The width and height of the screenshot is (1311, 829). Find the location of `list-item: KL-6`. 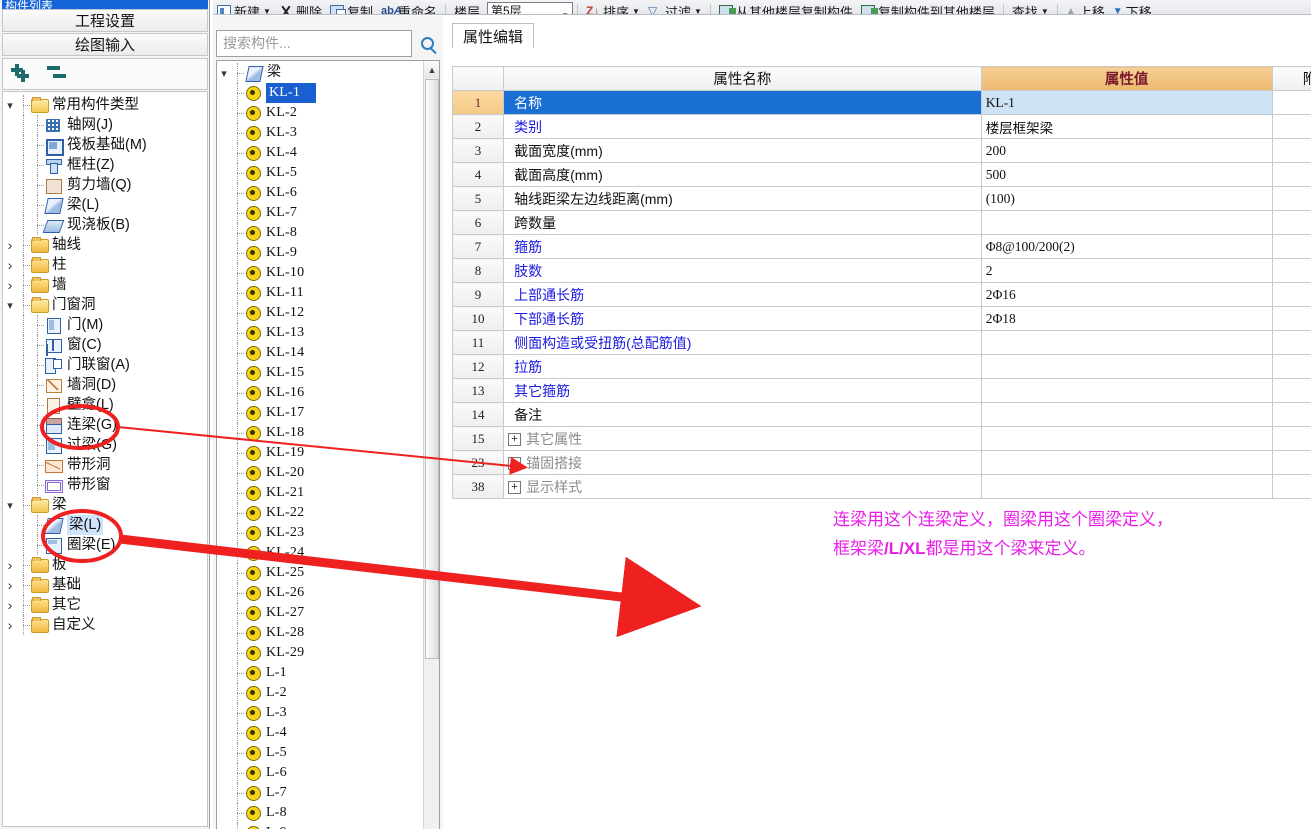

list-item: KL-6 is located at coordinates (320, 193).